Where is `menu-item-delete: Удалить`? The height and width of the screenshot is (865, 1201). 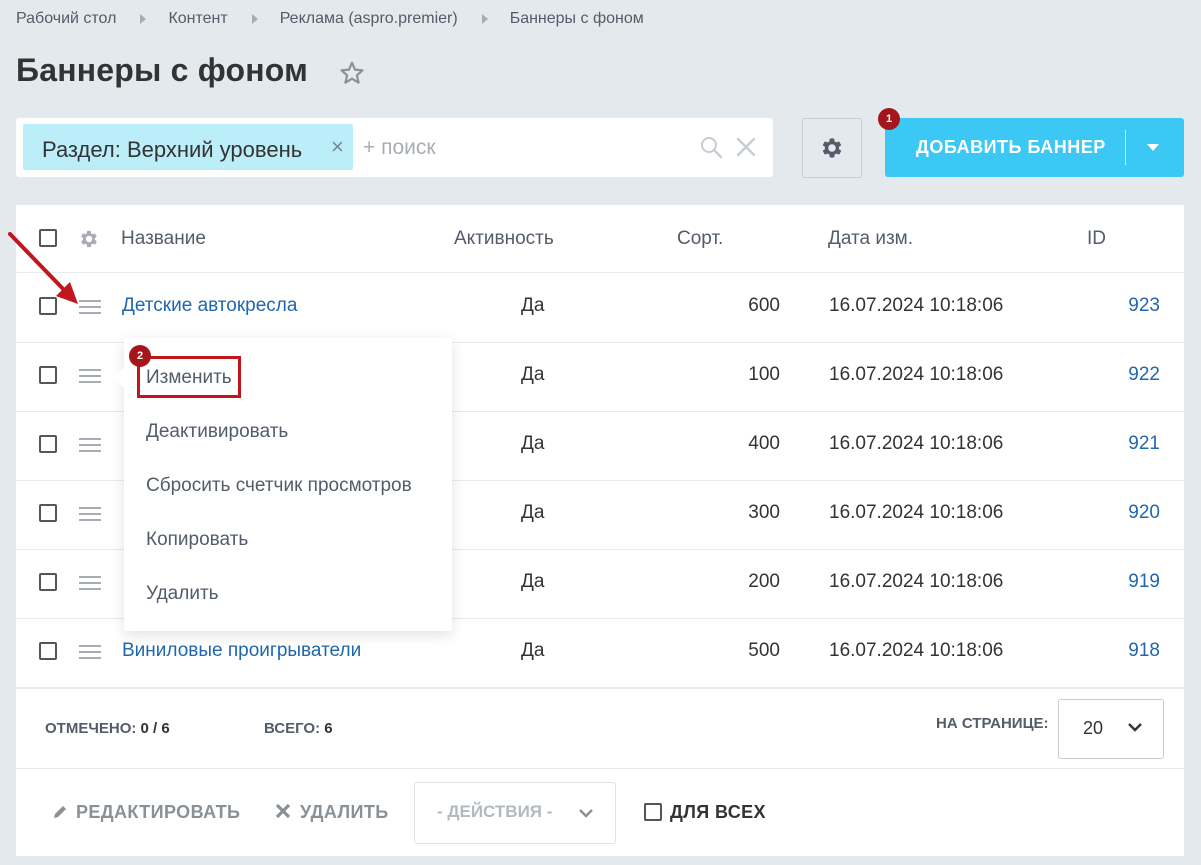
menu-item-delete: Удалить is located at coordinates (182, 594).